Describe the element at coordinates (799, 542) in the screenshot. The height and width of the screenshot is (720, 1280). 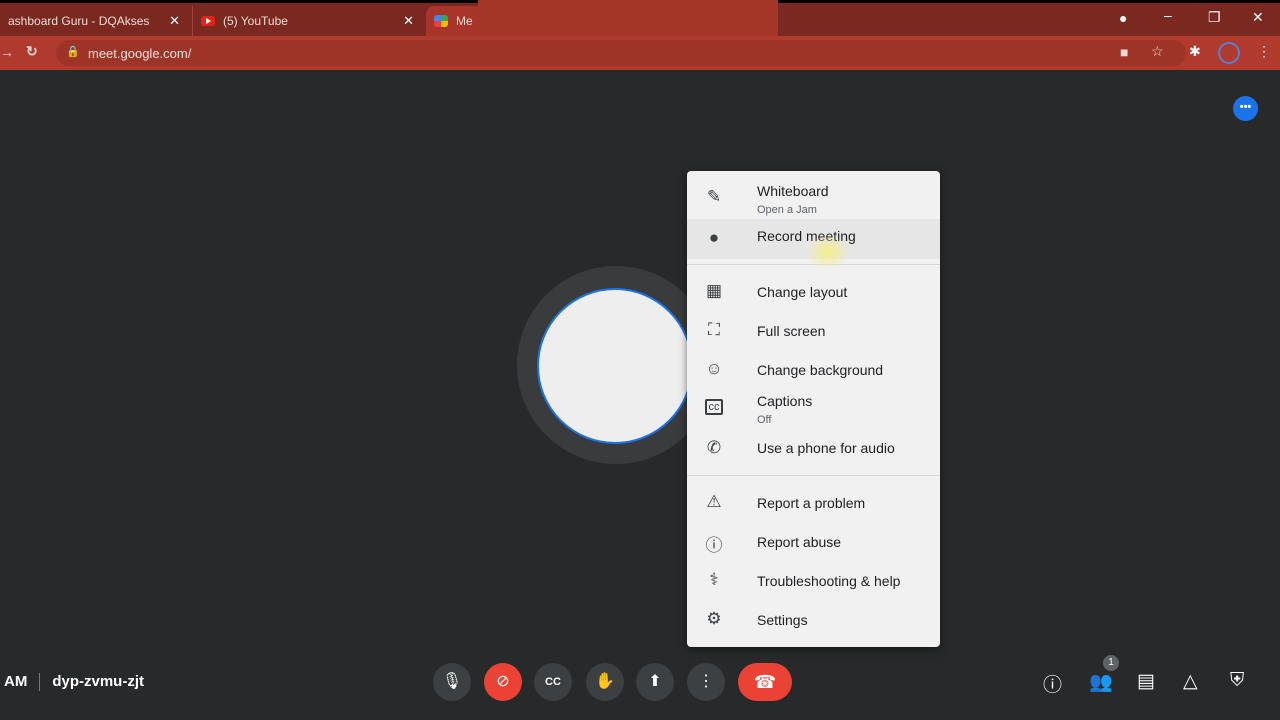
I see `menu-label: Report abuse` at that location.